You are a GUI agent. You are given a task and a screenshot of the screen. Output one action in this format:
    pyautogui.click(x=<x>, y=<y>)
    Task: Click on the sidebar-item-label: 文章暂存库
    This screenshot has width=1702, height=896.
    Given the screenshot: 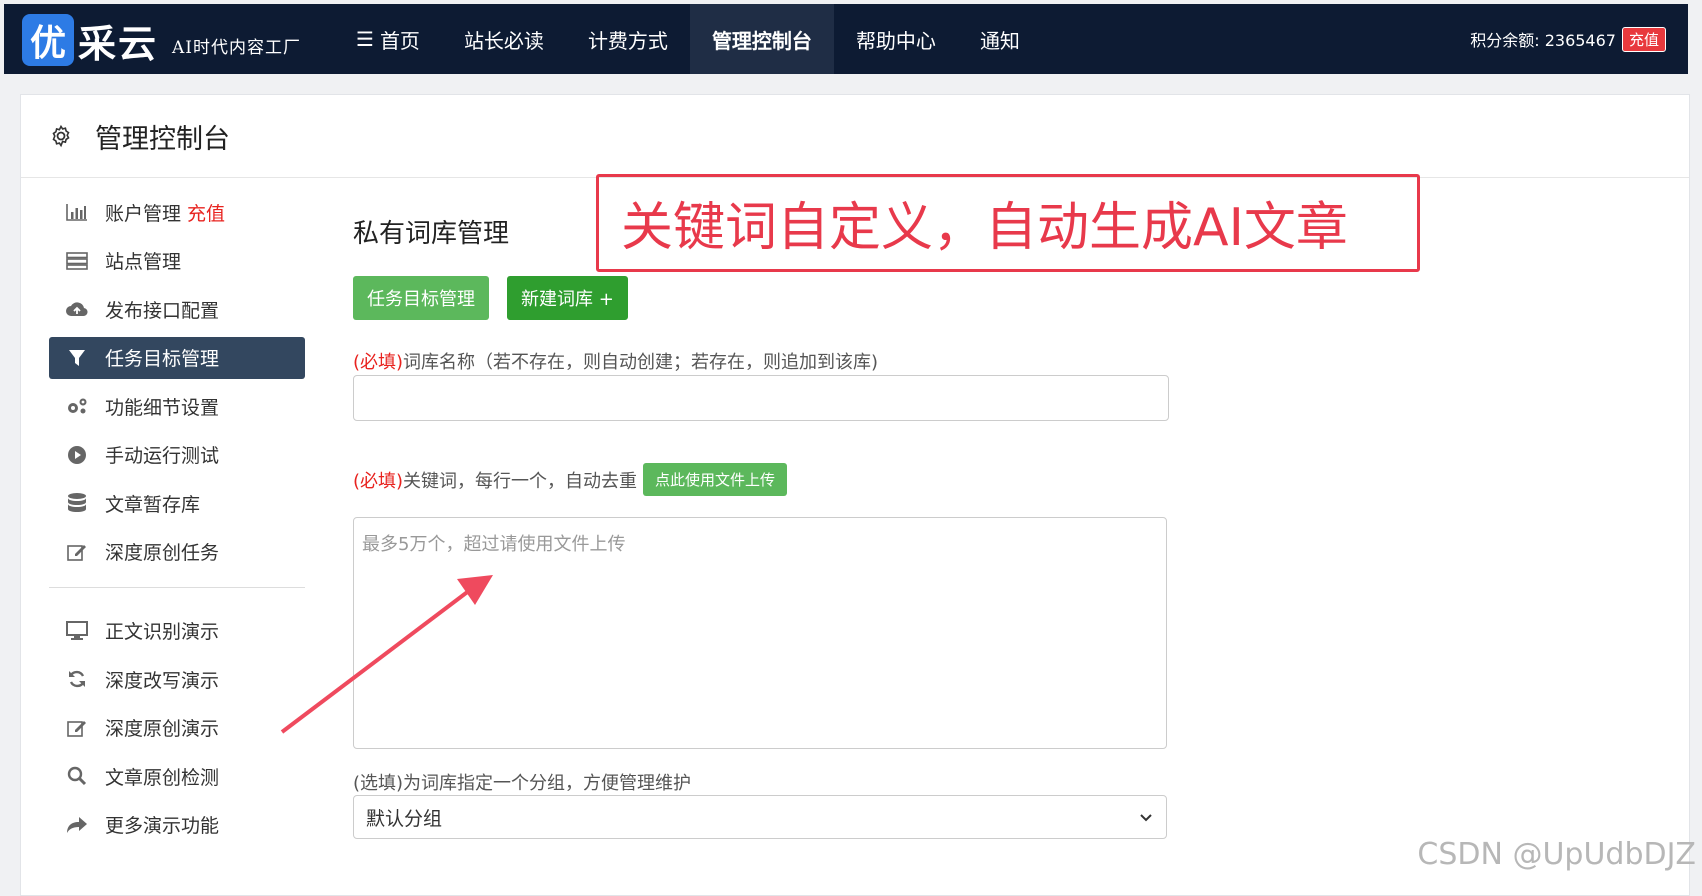 What is the action you would take?
    pyautogui.click(x=153, y=504)
    